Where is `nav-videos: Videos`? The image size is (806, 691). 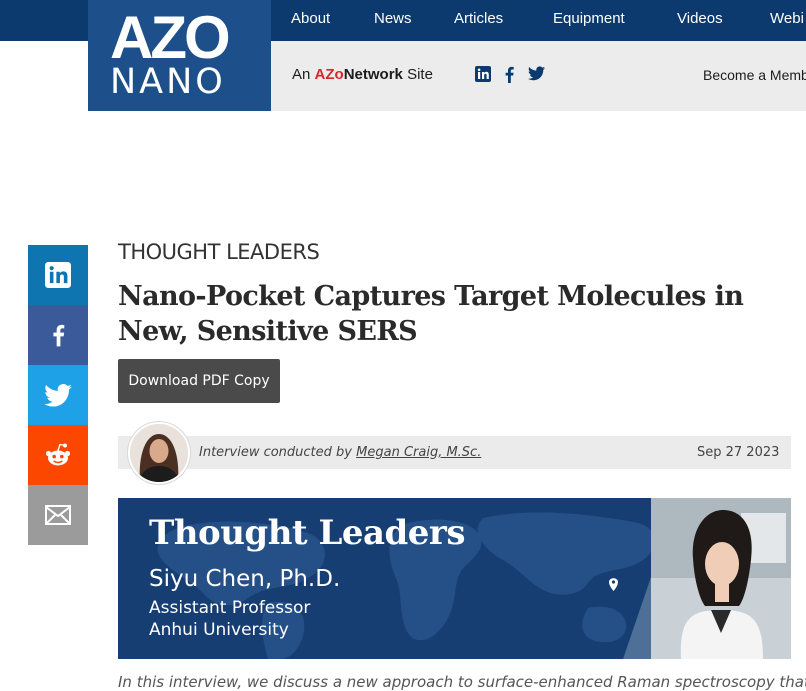 nav-videos: Videos is located at coordinates (700, 20).